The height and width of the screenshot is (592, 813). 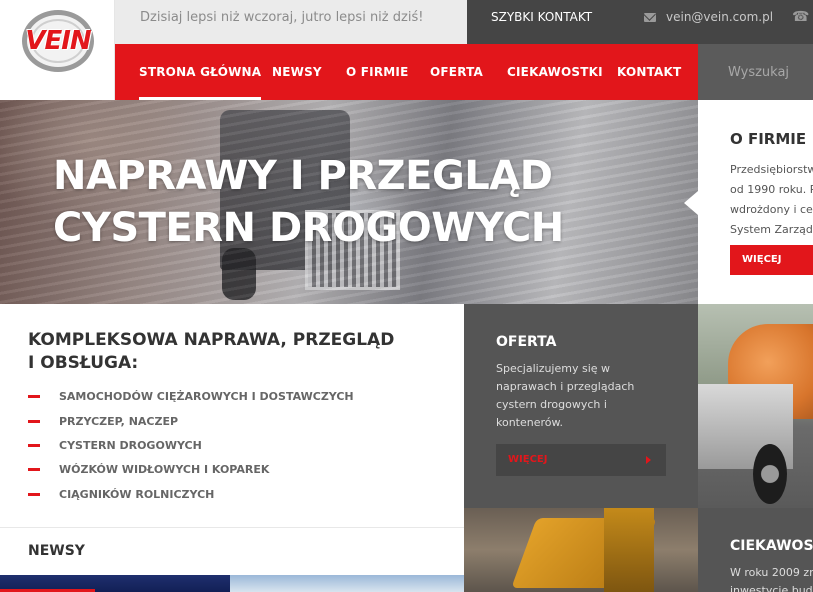 I want to click on nav-item-home: STRONA GŁÓWNA, so click(x=200, y=72).